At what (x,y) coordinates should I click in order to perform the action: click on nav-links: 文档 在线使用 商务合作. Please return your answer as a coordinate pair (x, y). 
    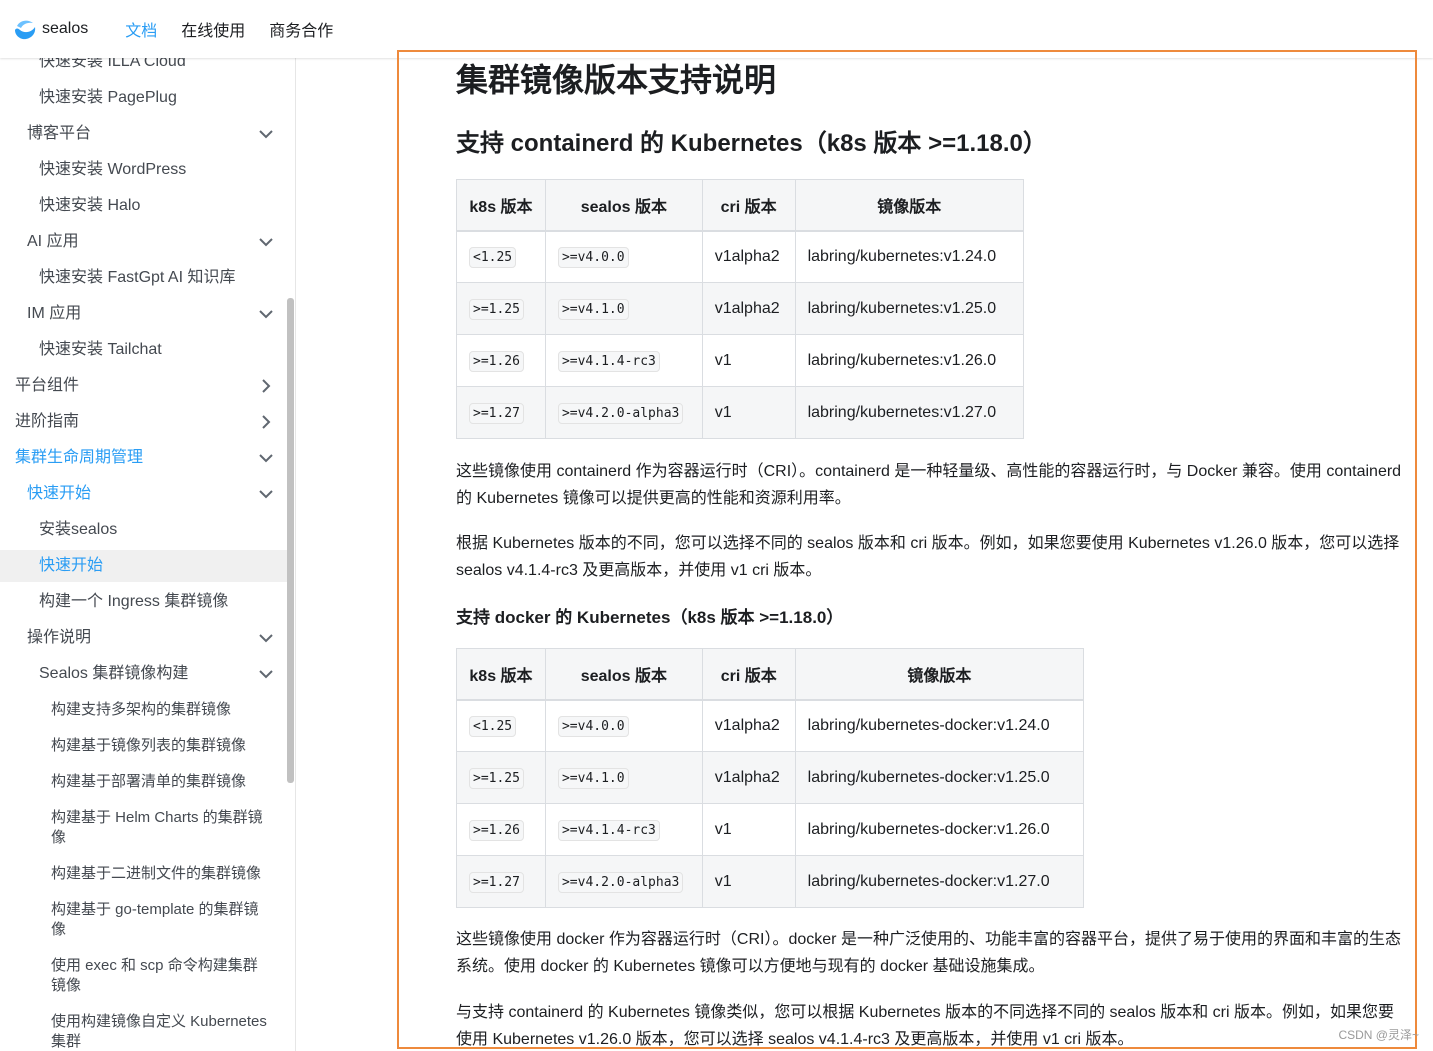
    Looking at the image, I should click on (241, 29).